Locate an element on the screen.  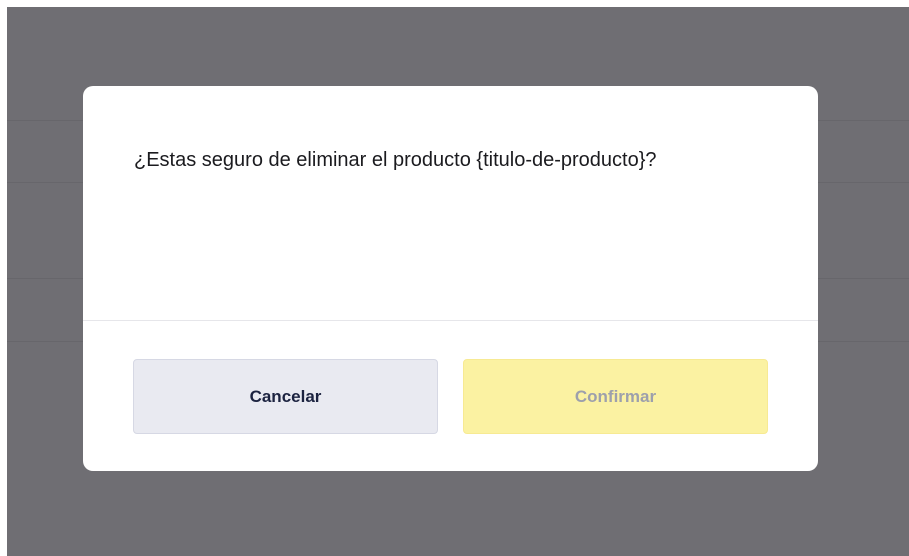
confirm-button: Confirmar is located at coordinates (615, 396).